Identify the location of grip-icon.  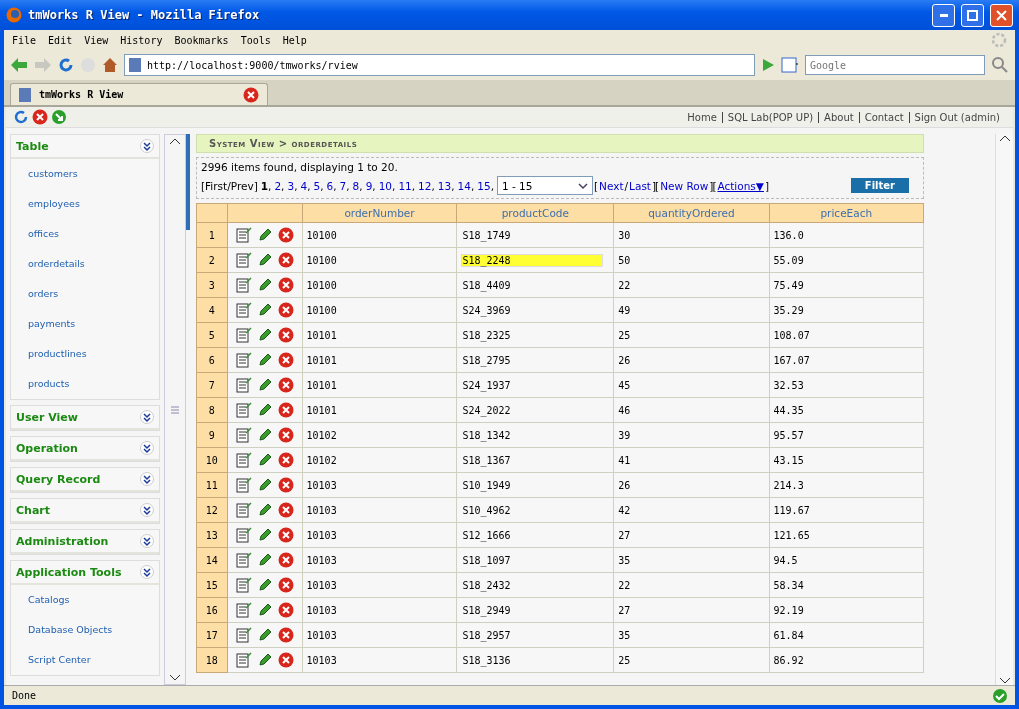
(175, 409).